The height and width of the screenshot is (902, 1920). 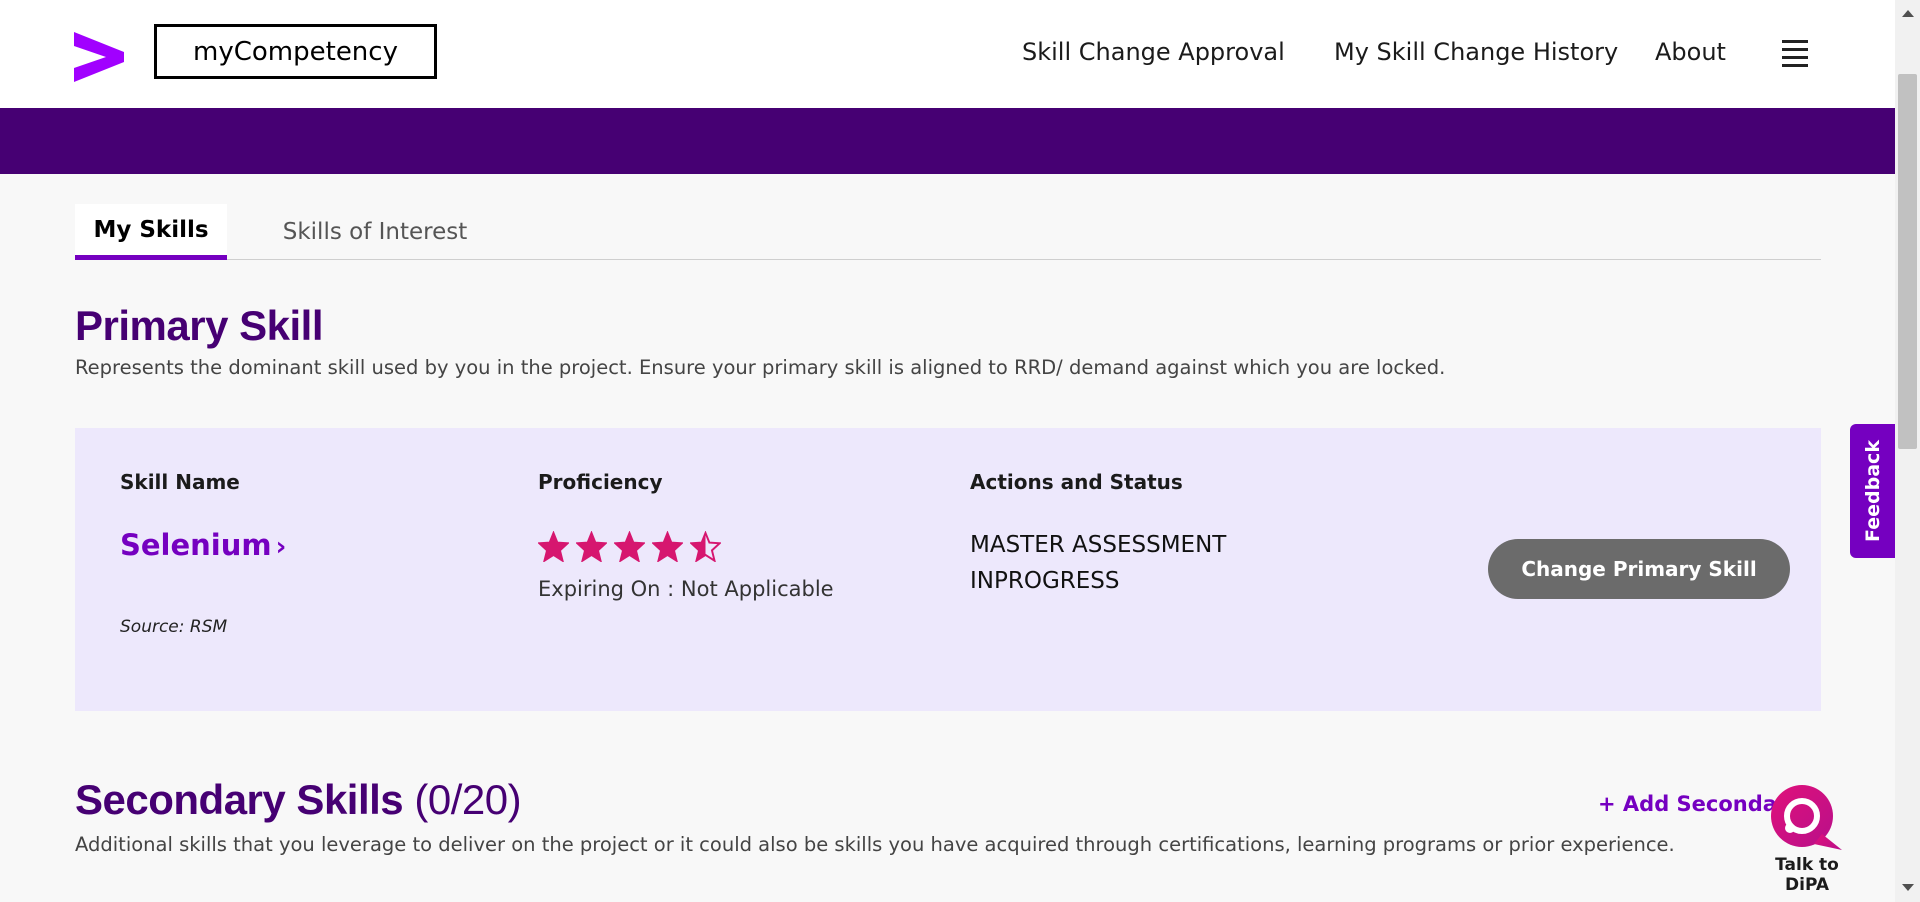 I want to click on talk-to-dipa-widget: Talk to DiPA, so click(x=1807, y=837).